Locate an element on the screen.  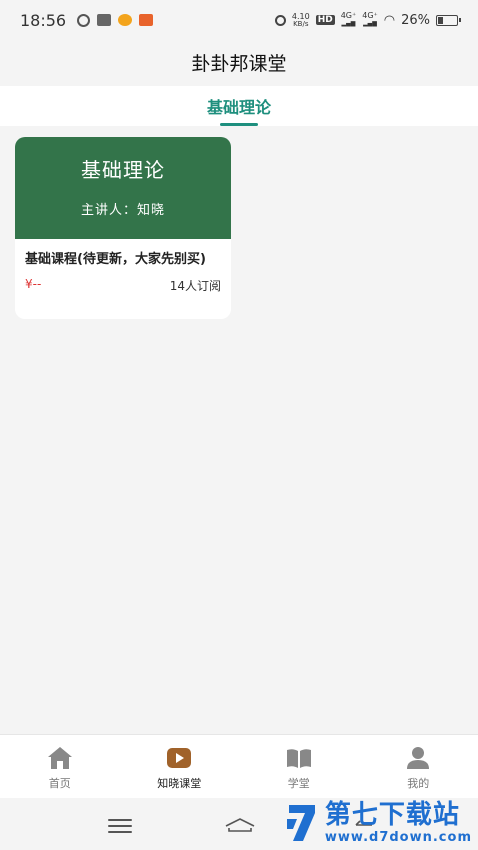
nav-classroom: 知晓课堂 is located at coordinates (180, 766).